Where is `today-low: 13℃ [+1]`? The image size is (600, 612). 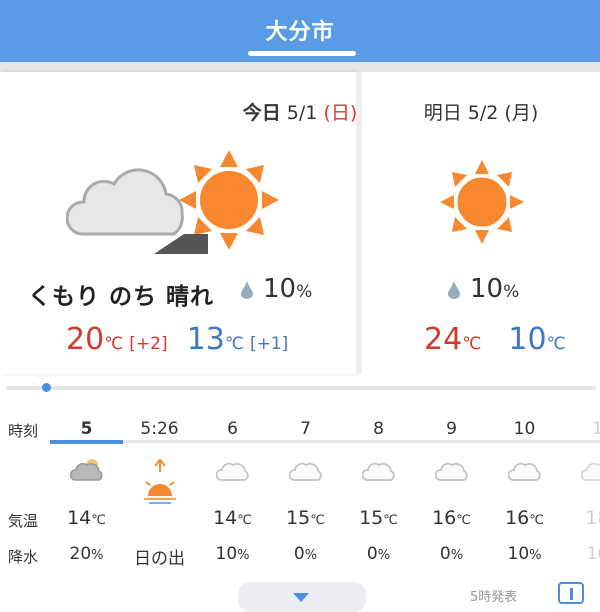 today-low: 13℃ [+1] is located at coordinates (238, 339).